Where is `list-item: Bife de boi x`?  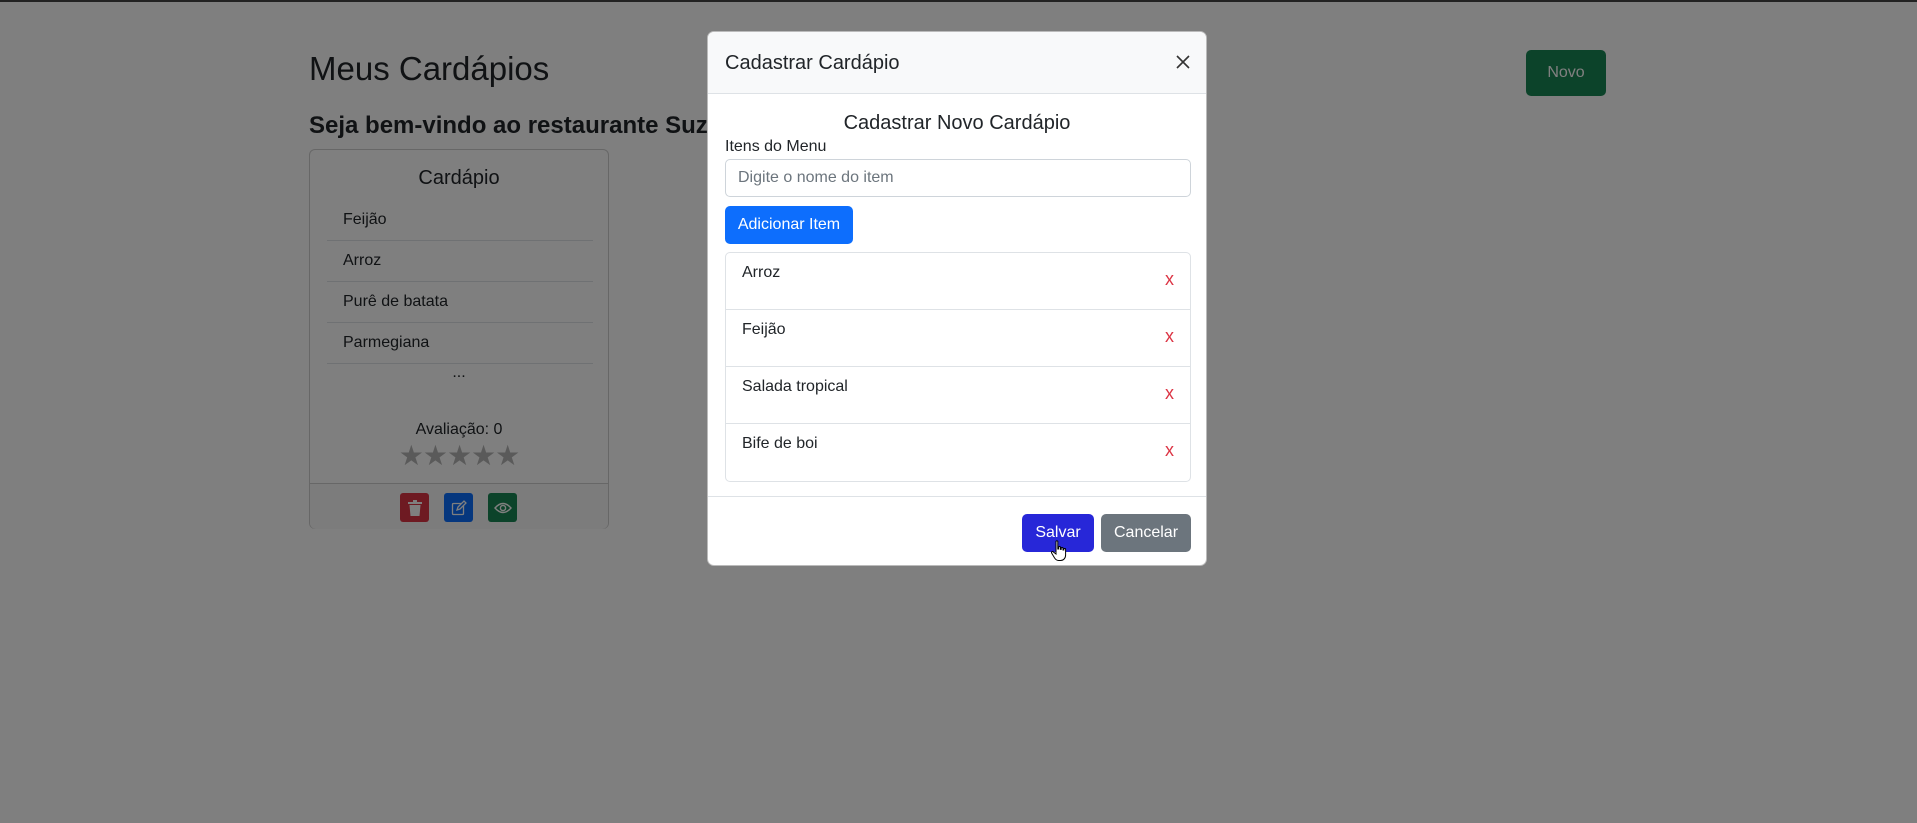 list-item: Bife de boi x is located at coordinates (958, 452).